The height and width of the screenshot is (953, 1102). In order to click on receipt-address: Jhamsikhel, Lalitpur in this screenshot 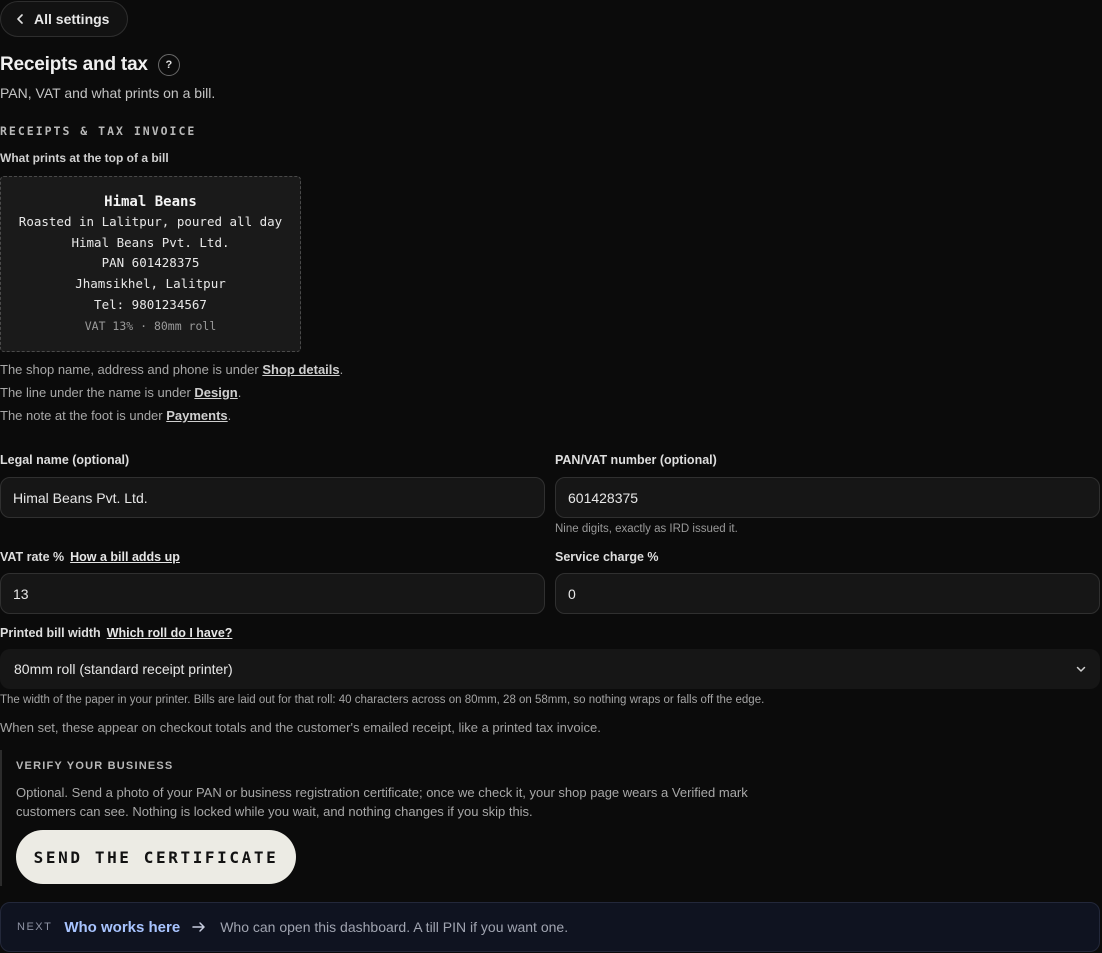, I will do `click(150, 284)`.